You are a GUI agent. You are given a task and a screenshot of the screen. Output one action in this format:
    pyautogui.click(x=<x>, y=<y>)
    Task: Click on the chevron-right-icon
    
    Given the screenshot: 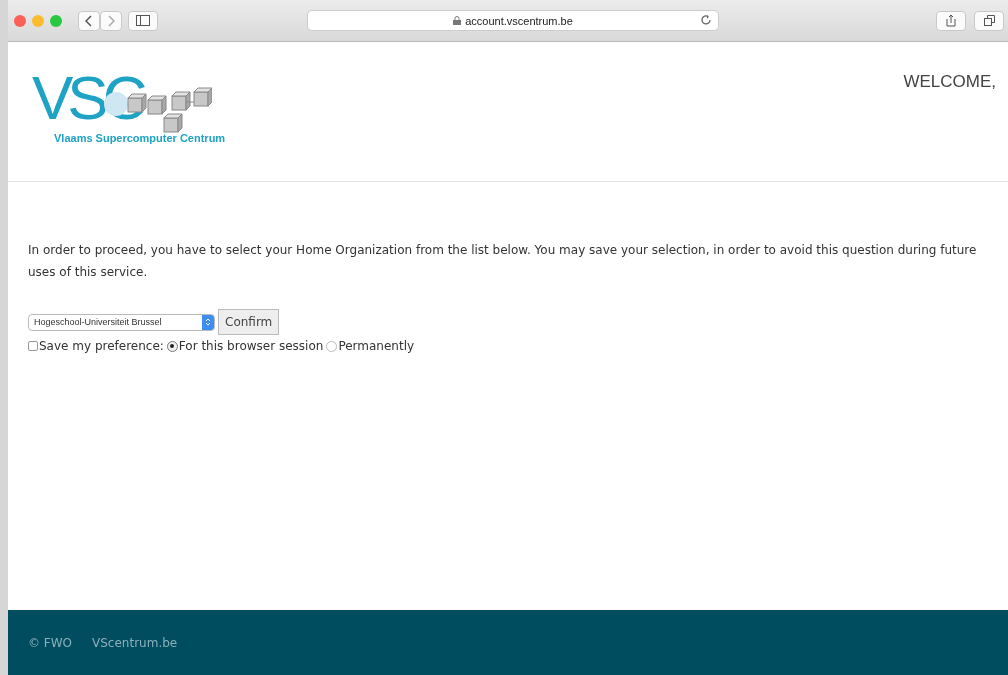 What is the action you would take?
    pyautogui.click(x=111, y=20)
    